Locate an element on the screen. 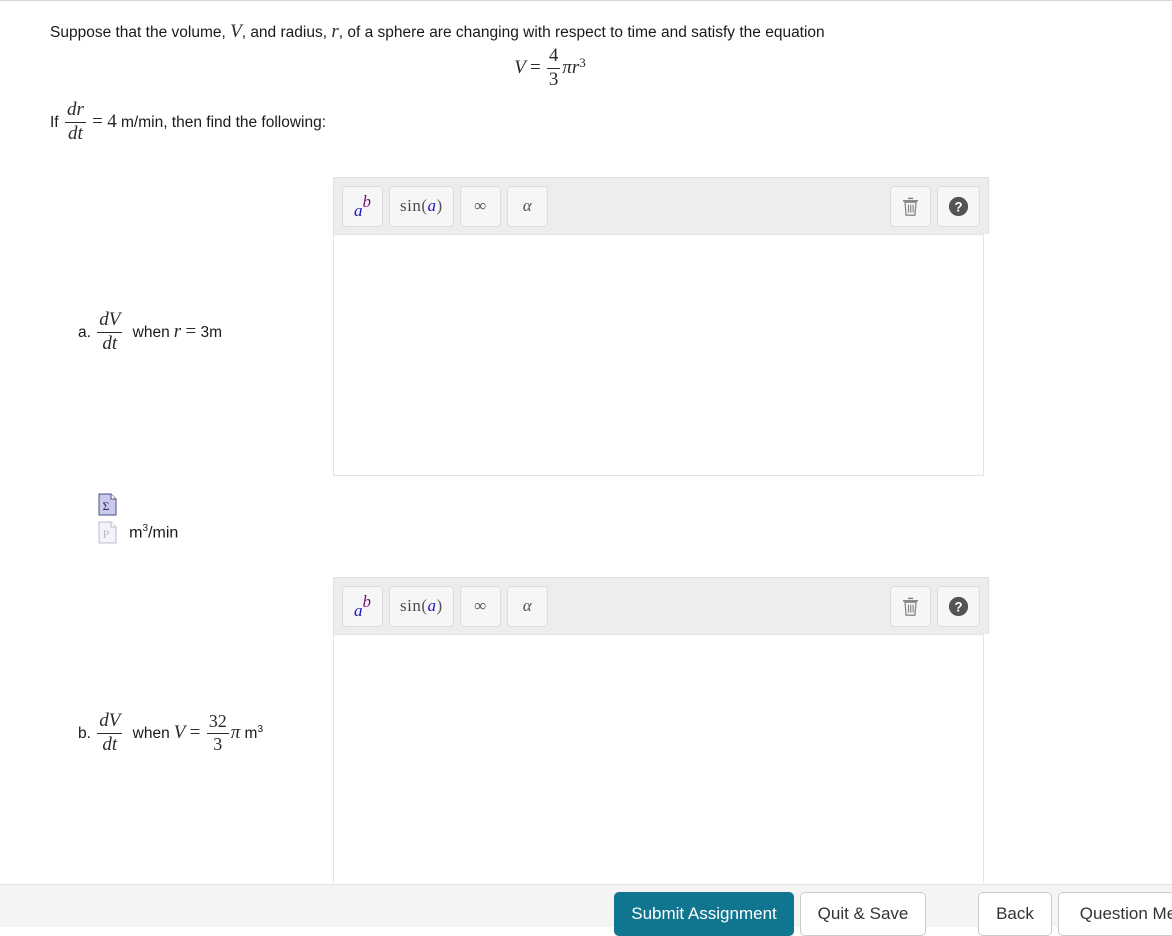 The height and width of the screenshot is (936, 1172). part-b-label: b. dV dt when V = 32 3 π m3 is located at coordinates (171, 733).